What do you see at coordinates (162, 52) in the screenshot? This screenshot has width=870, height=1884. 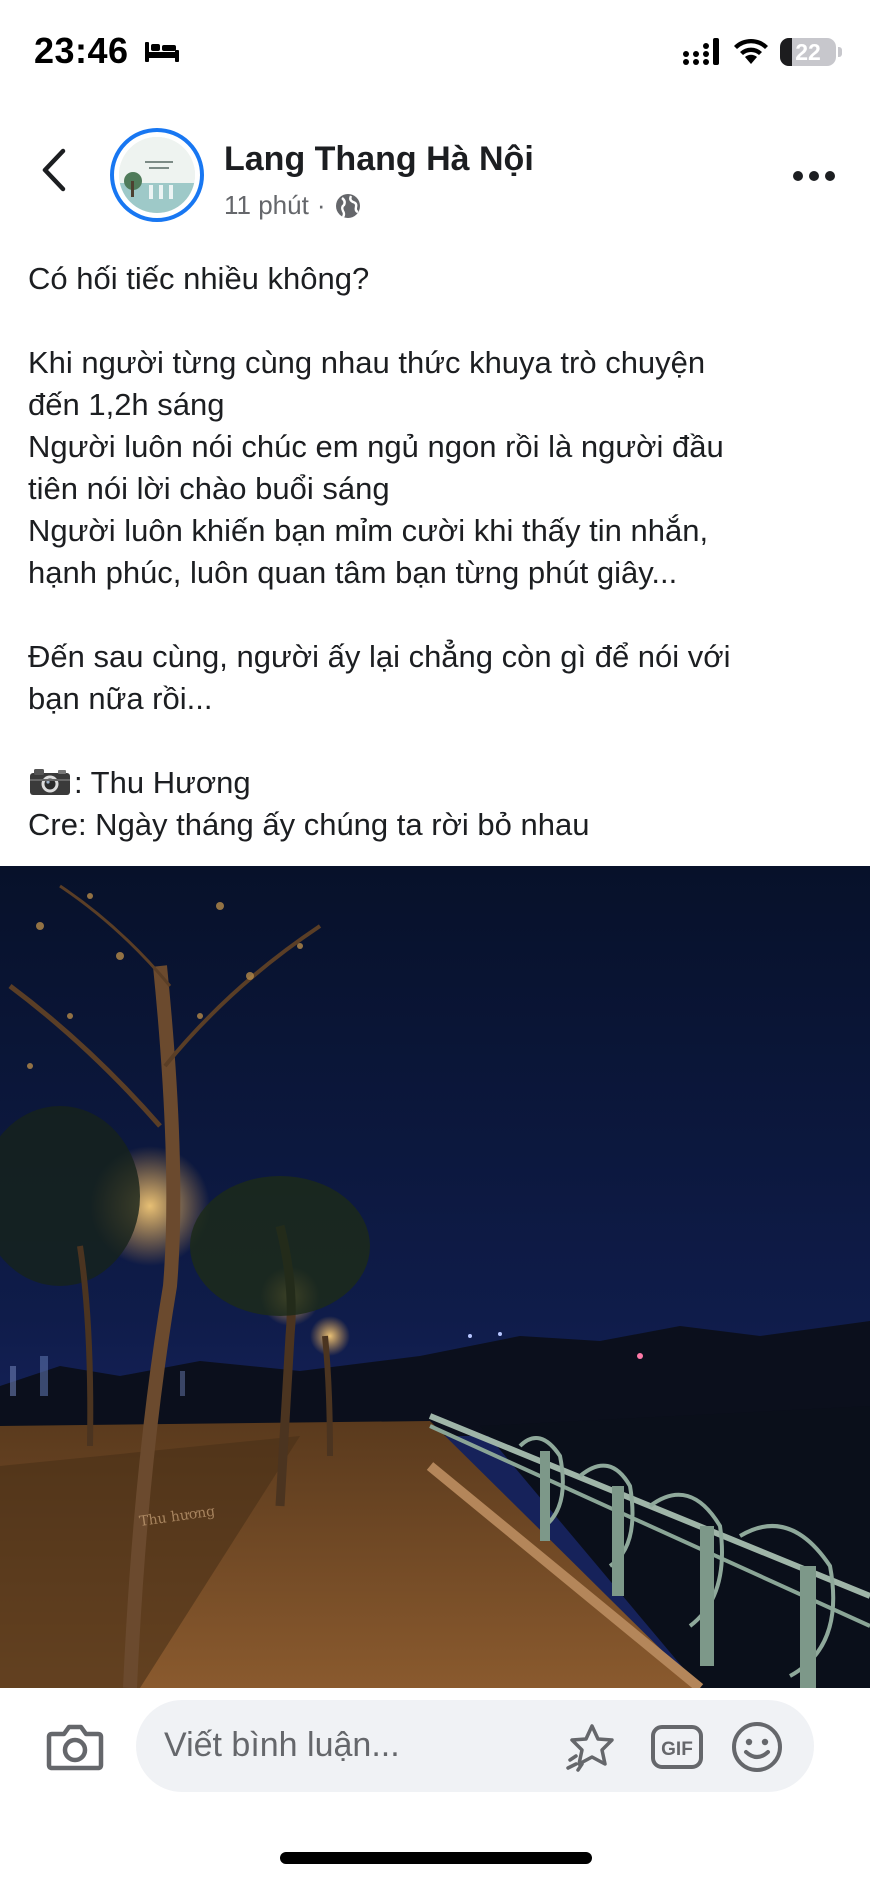 I see `bed-icon` at bounding box center [162, 52].